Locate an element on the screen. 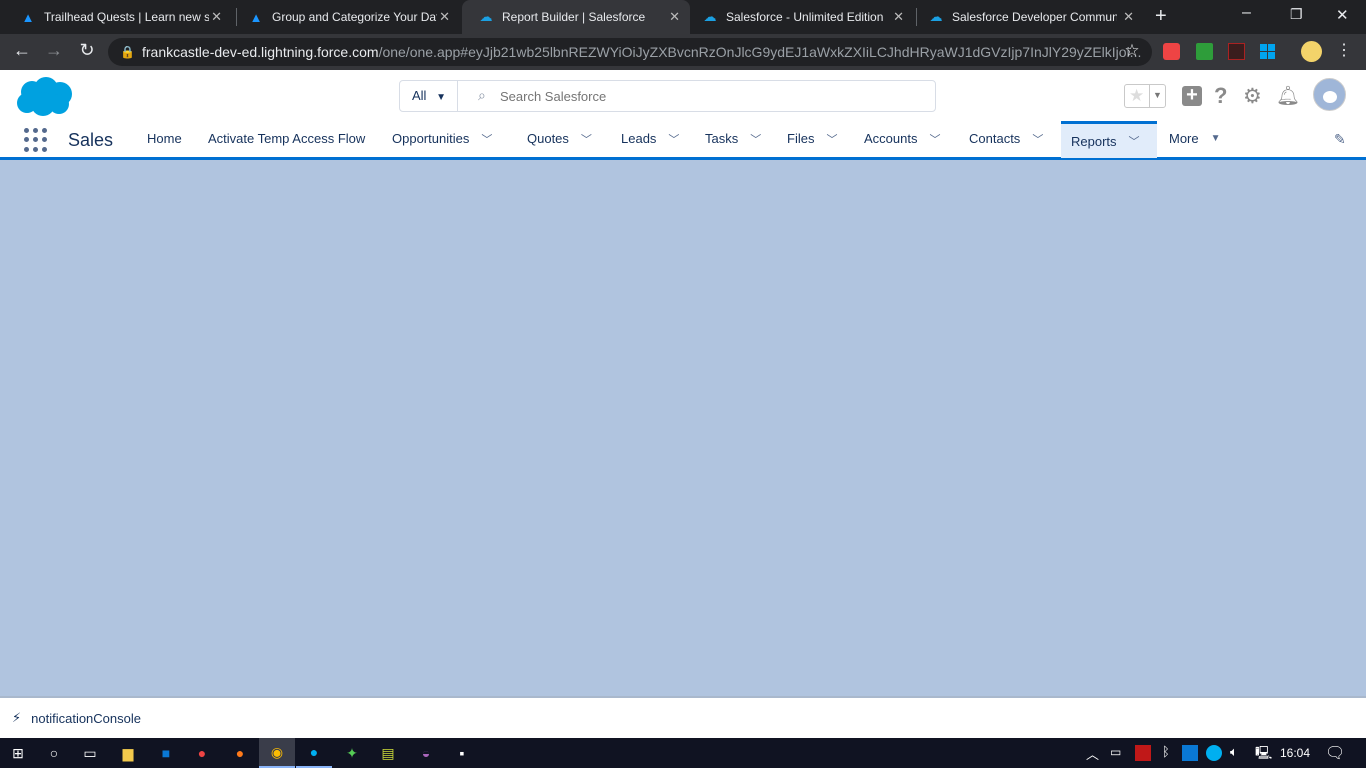 The image size is (1366, 768). utility-bar: ⚡︎ notificationConsole is located at coordinates (683, 717).